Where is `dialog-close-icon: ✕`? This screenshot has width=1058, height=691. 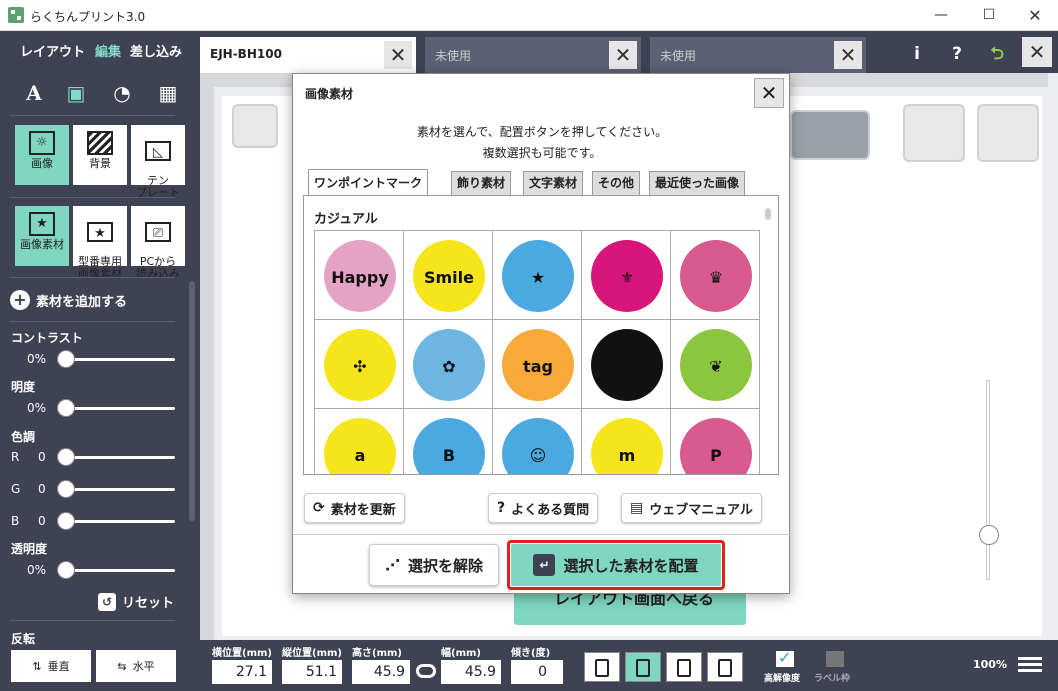
dialog-close-icon: ✕ is located at coordinates (769, 93).